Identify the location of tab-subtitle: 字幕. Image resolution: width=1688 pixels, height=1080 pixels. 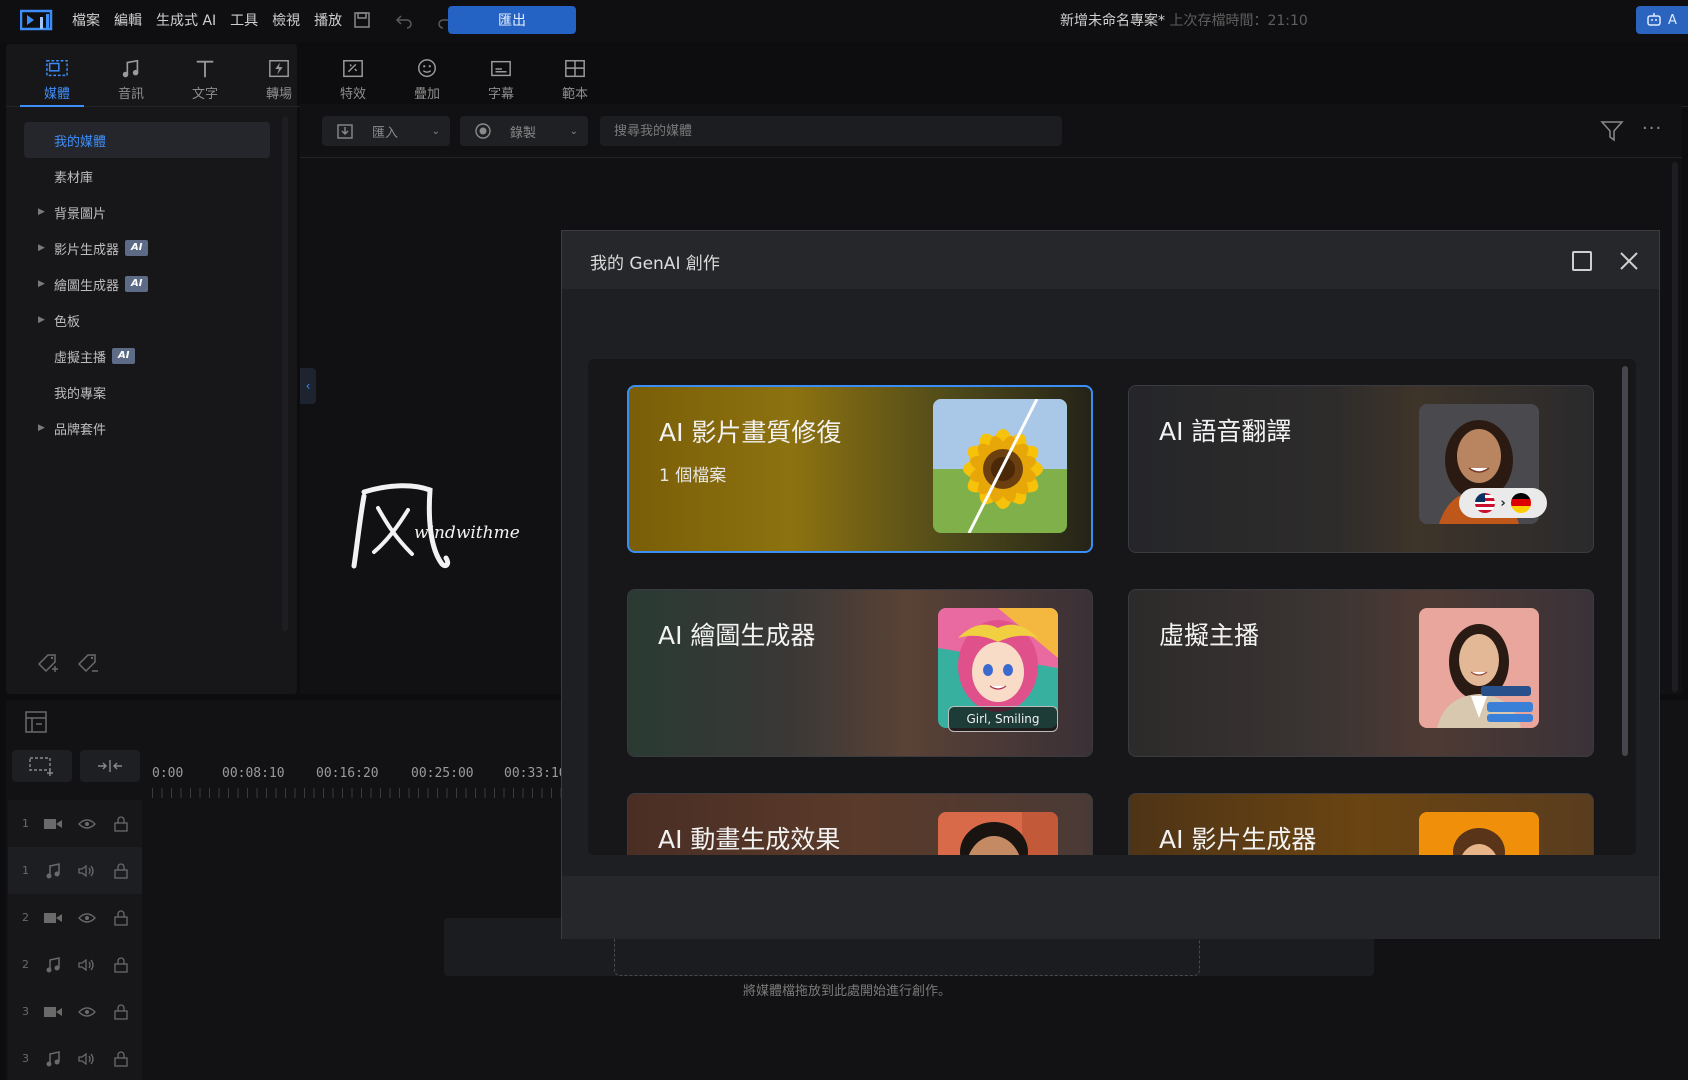
(501, 77).